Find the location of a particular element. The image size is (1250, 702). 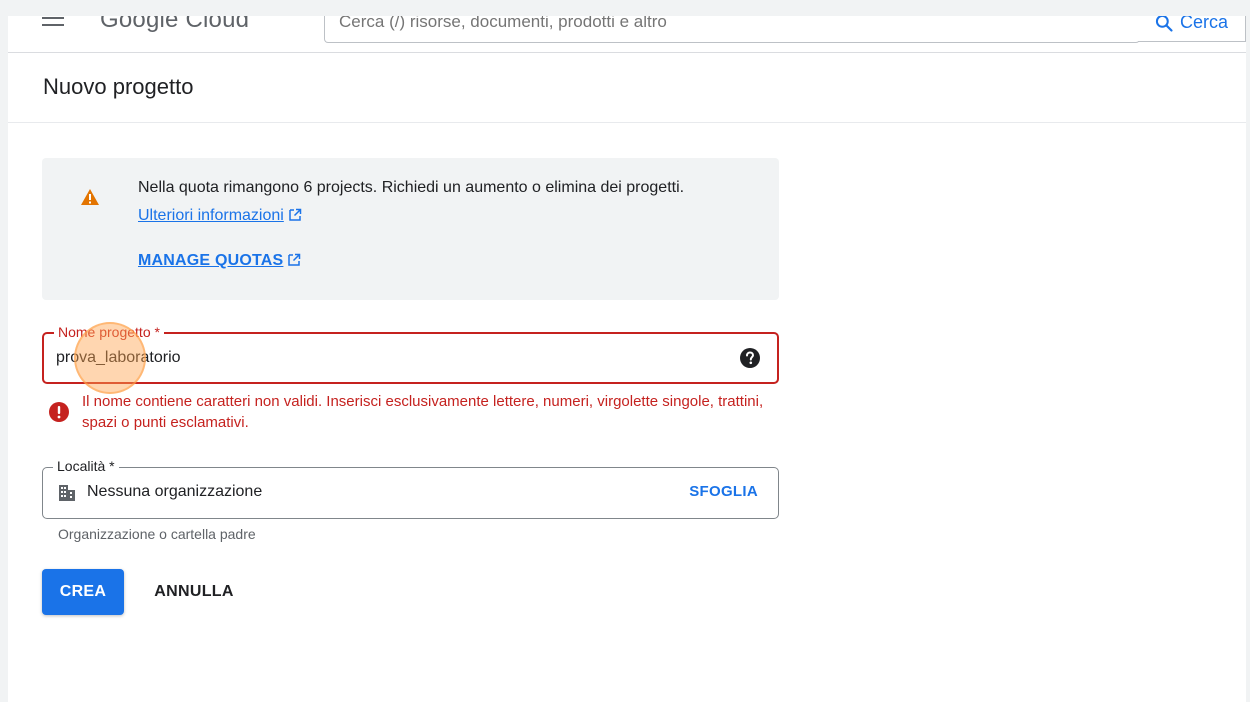

title-divider is located at coordinates (627, 122).